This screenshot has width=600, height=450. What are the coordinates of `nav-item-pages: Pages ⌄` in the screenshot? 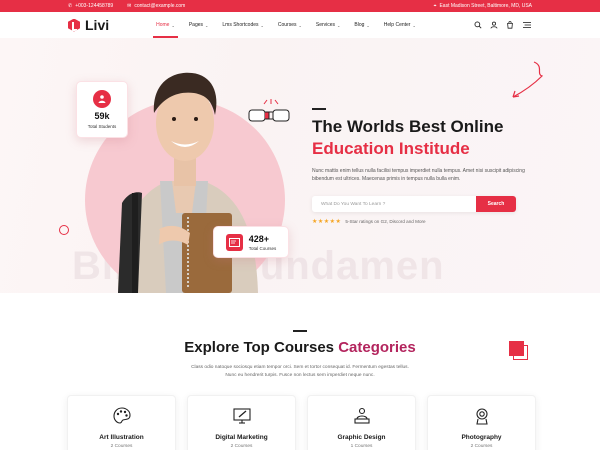 It's located at (199, 25).